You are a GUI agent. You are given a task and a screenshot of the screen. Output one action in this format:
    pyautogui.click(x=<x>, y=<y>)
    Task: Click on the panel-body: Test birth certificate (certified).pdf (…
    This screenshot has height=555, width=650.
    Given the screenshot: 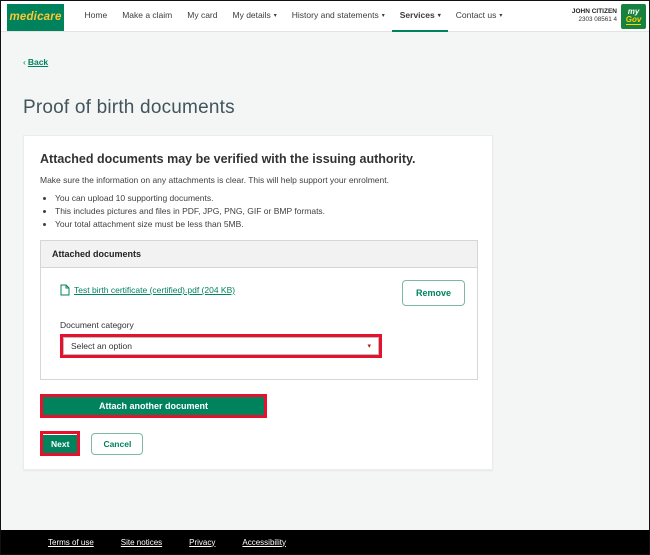 What is the action you would take?
    pyautogui.click(x=259, y=323)
    